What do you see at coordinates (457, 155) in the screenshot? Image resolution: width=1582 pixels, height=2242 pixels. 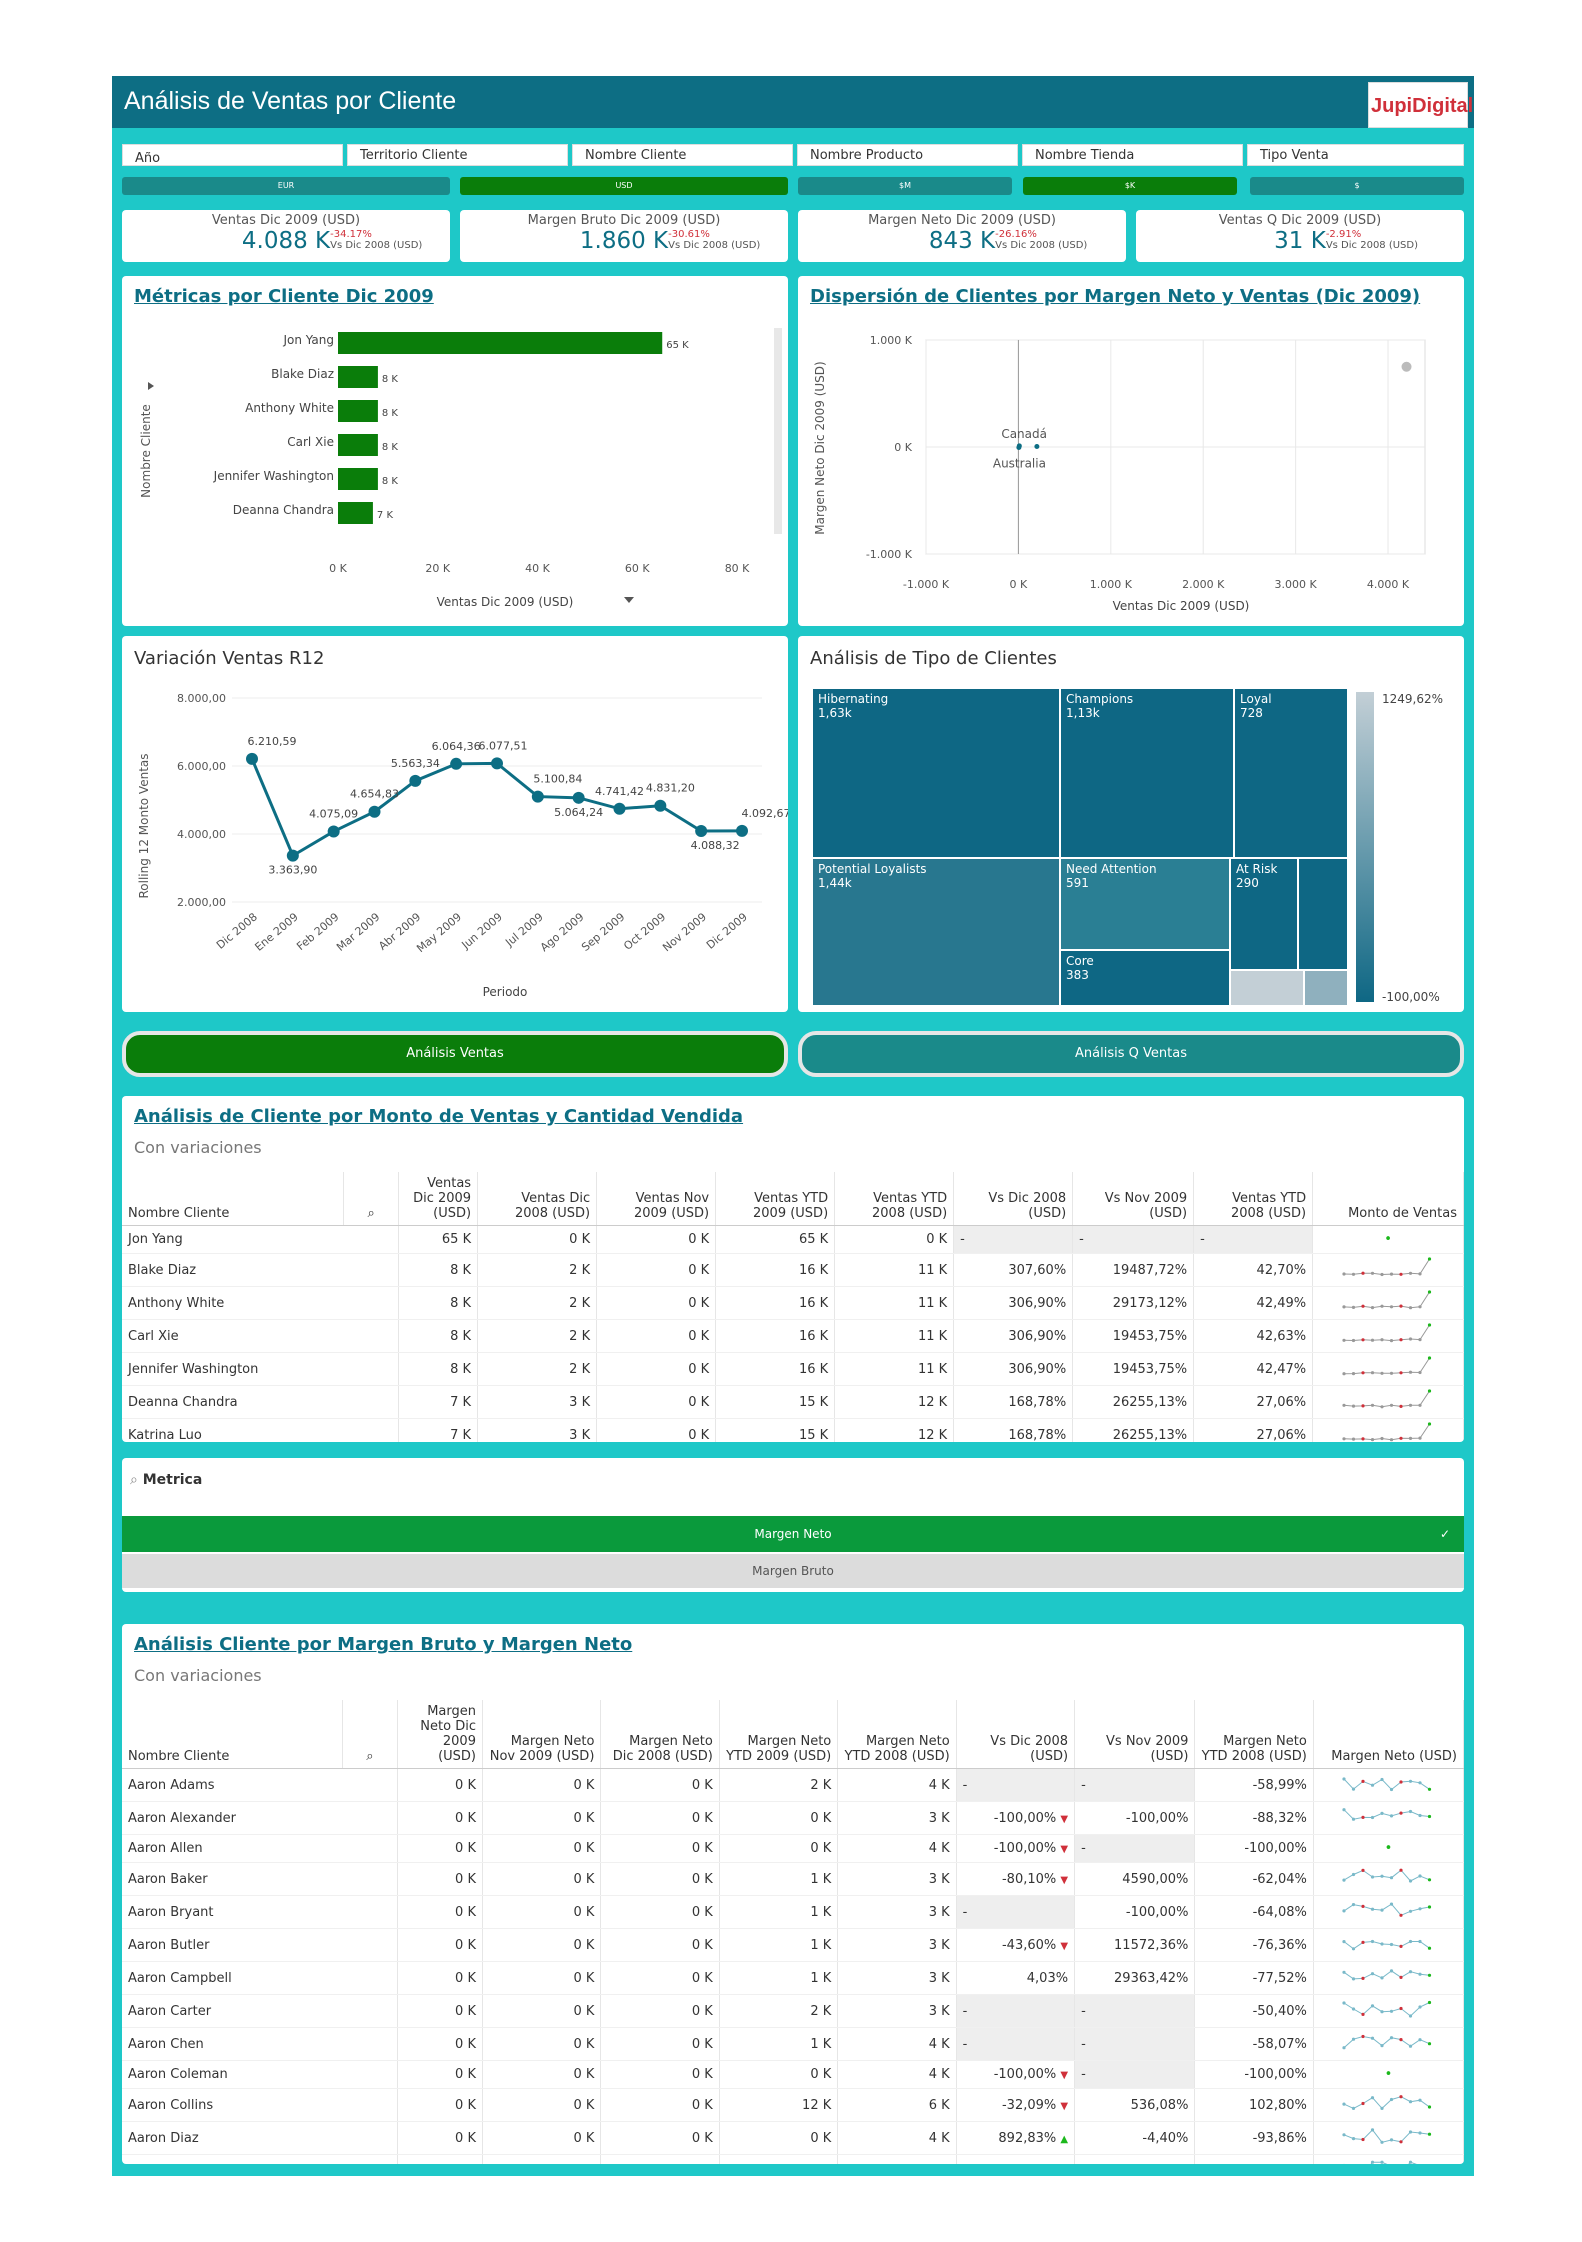 I see `filter-territory: Territorio Cliente` at bounding box center [457, 155].